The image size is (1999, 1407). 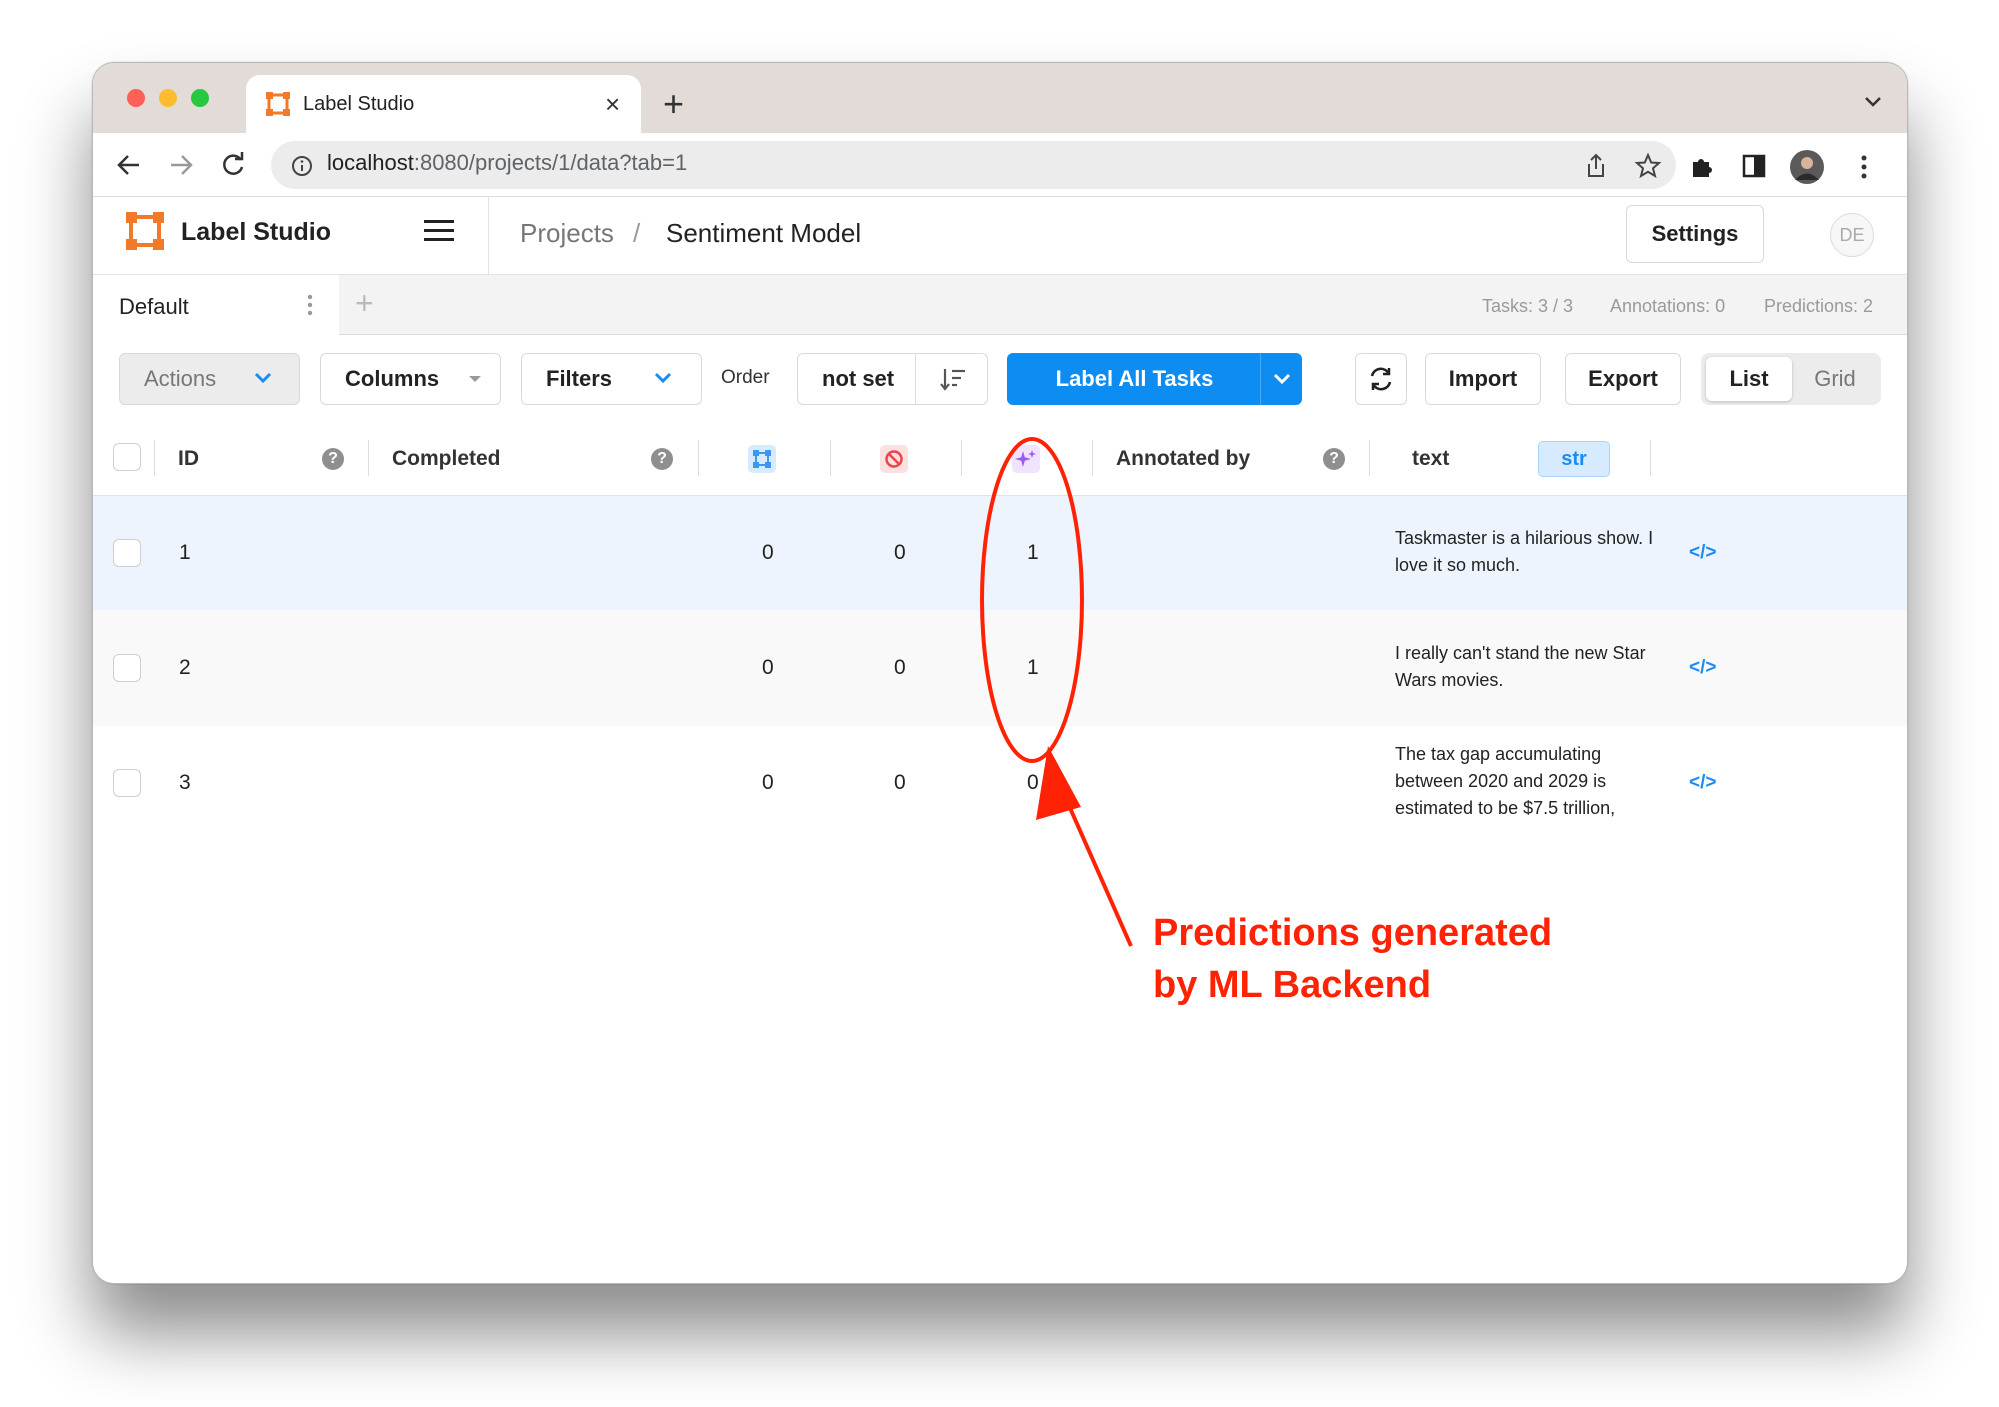 What do you see at coordinates (1032, 600) in the screenshot?
I see `prediction-column-highlight-ellipse` at bounding box center [1032, 600].